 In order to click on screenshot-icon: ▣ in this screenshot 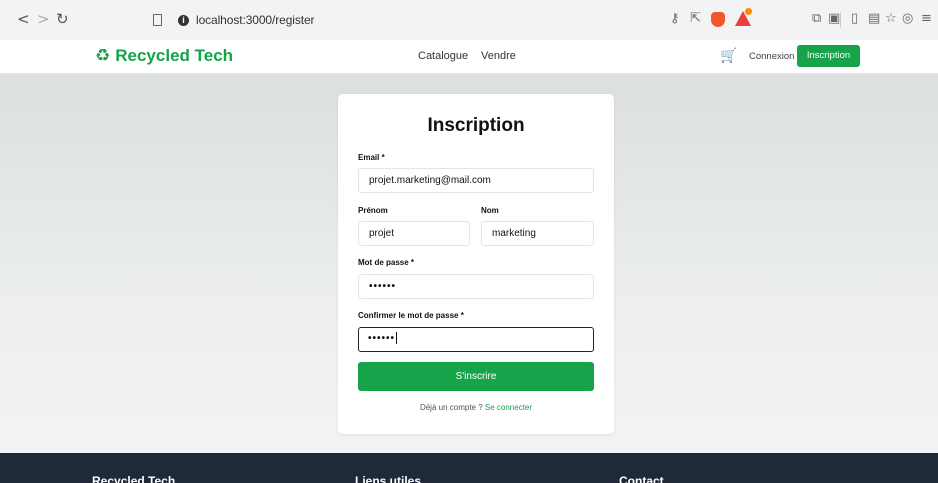, I will do `click(834, 19)`.